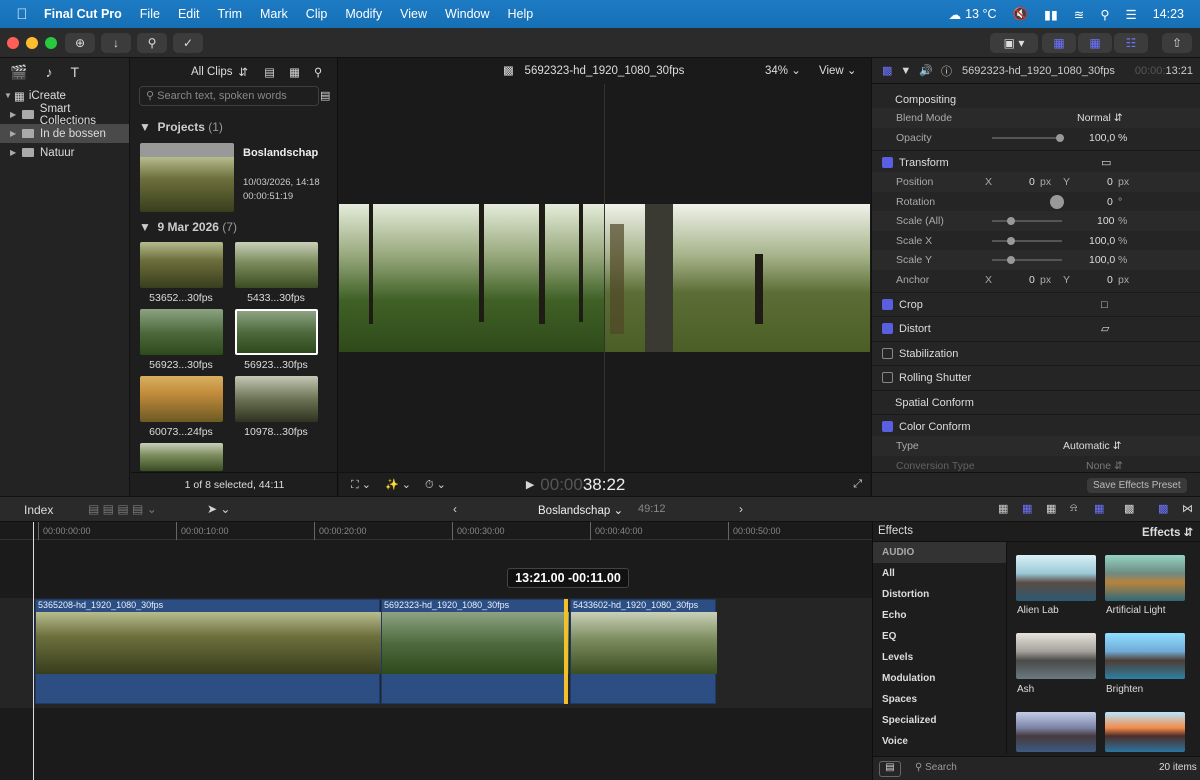  I want to click on event-in-de-bossen: ▶ In de bossen, so click(64, 133).